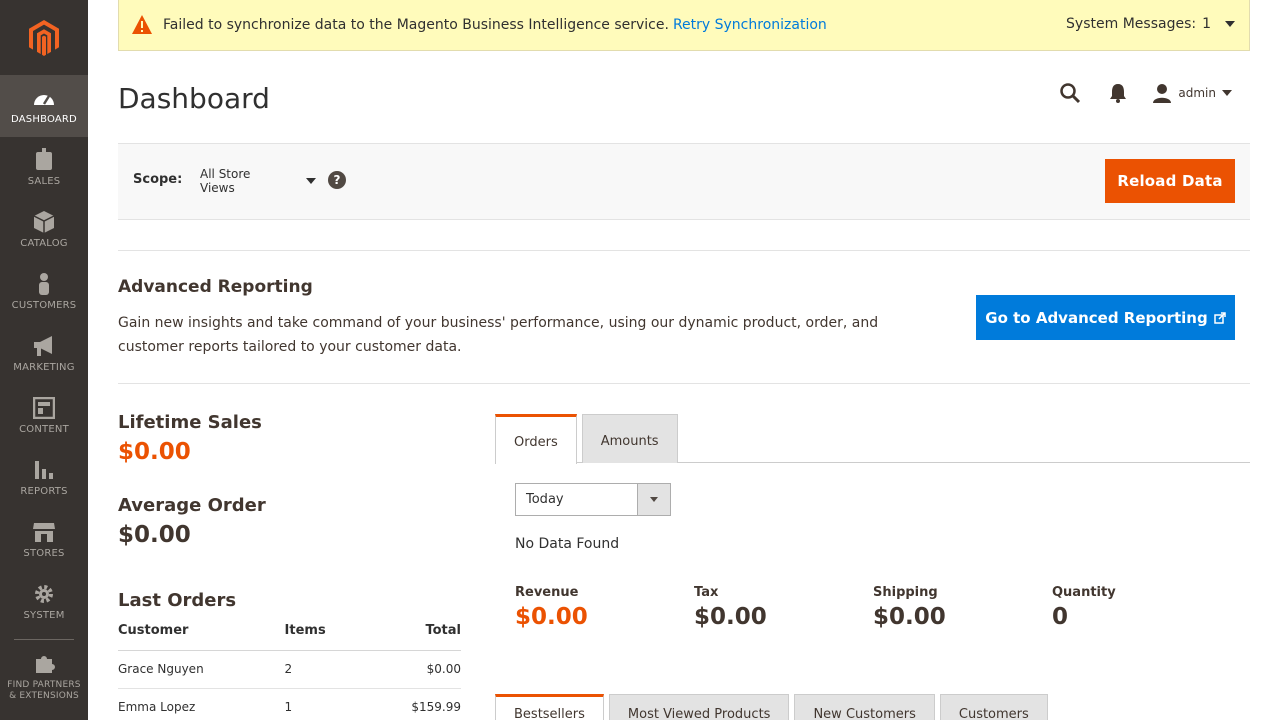 The height and width of the screenshot is (720, 1280). I want to click on sidebar-item-label: Catalog, so click(44, 243).